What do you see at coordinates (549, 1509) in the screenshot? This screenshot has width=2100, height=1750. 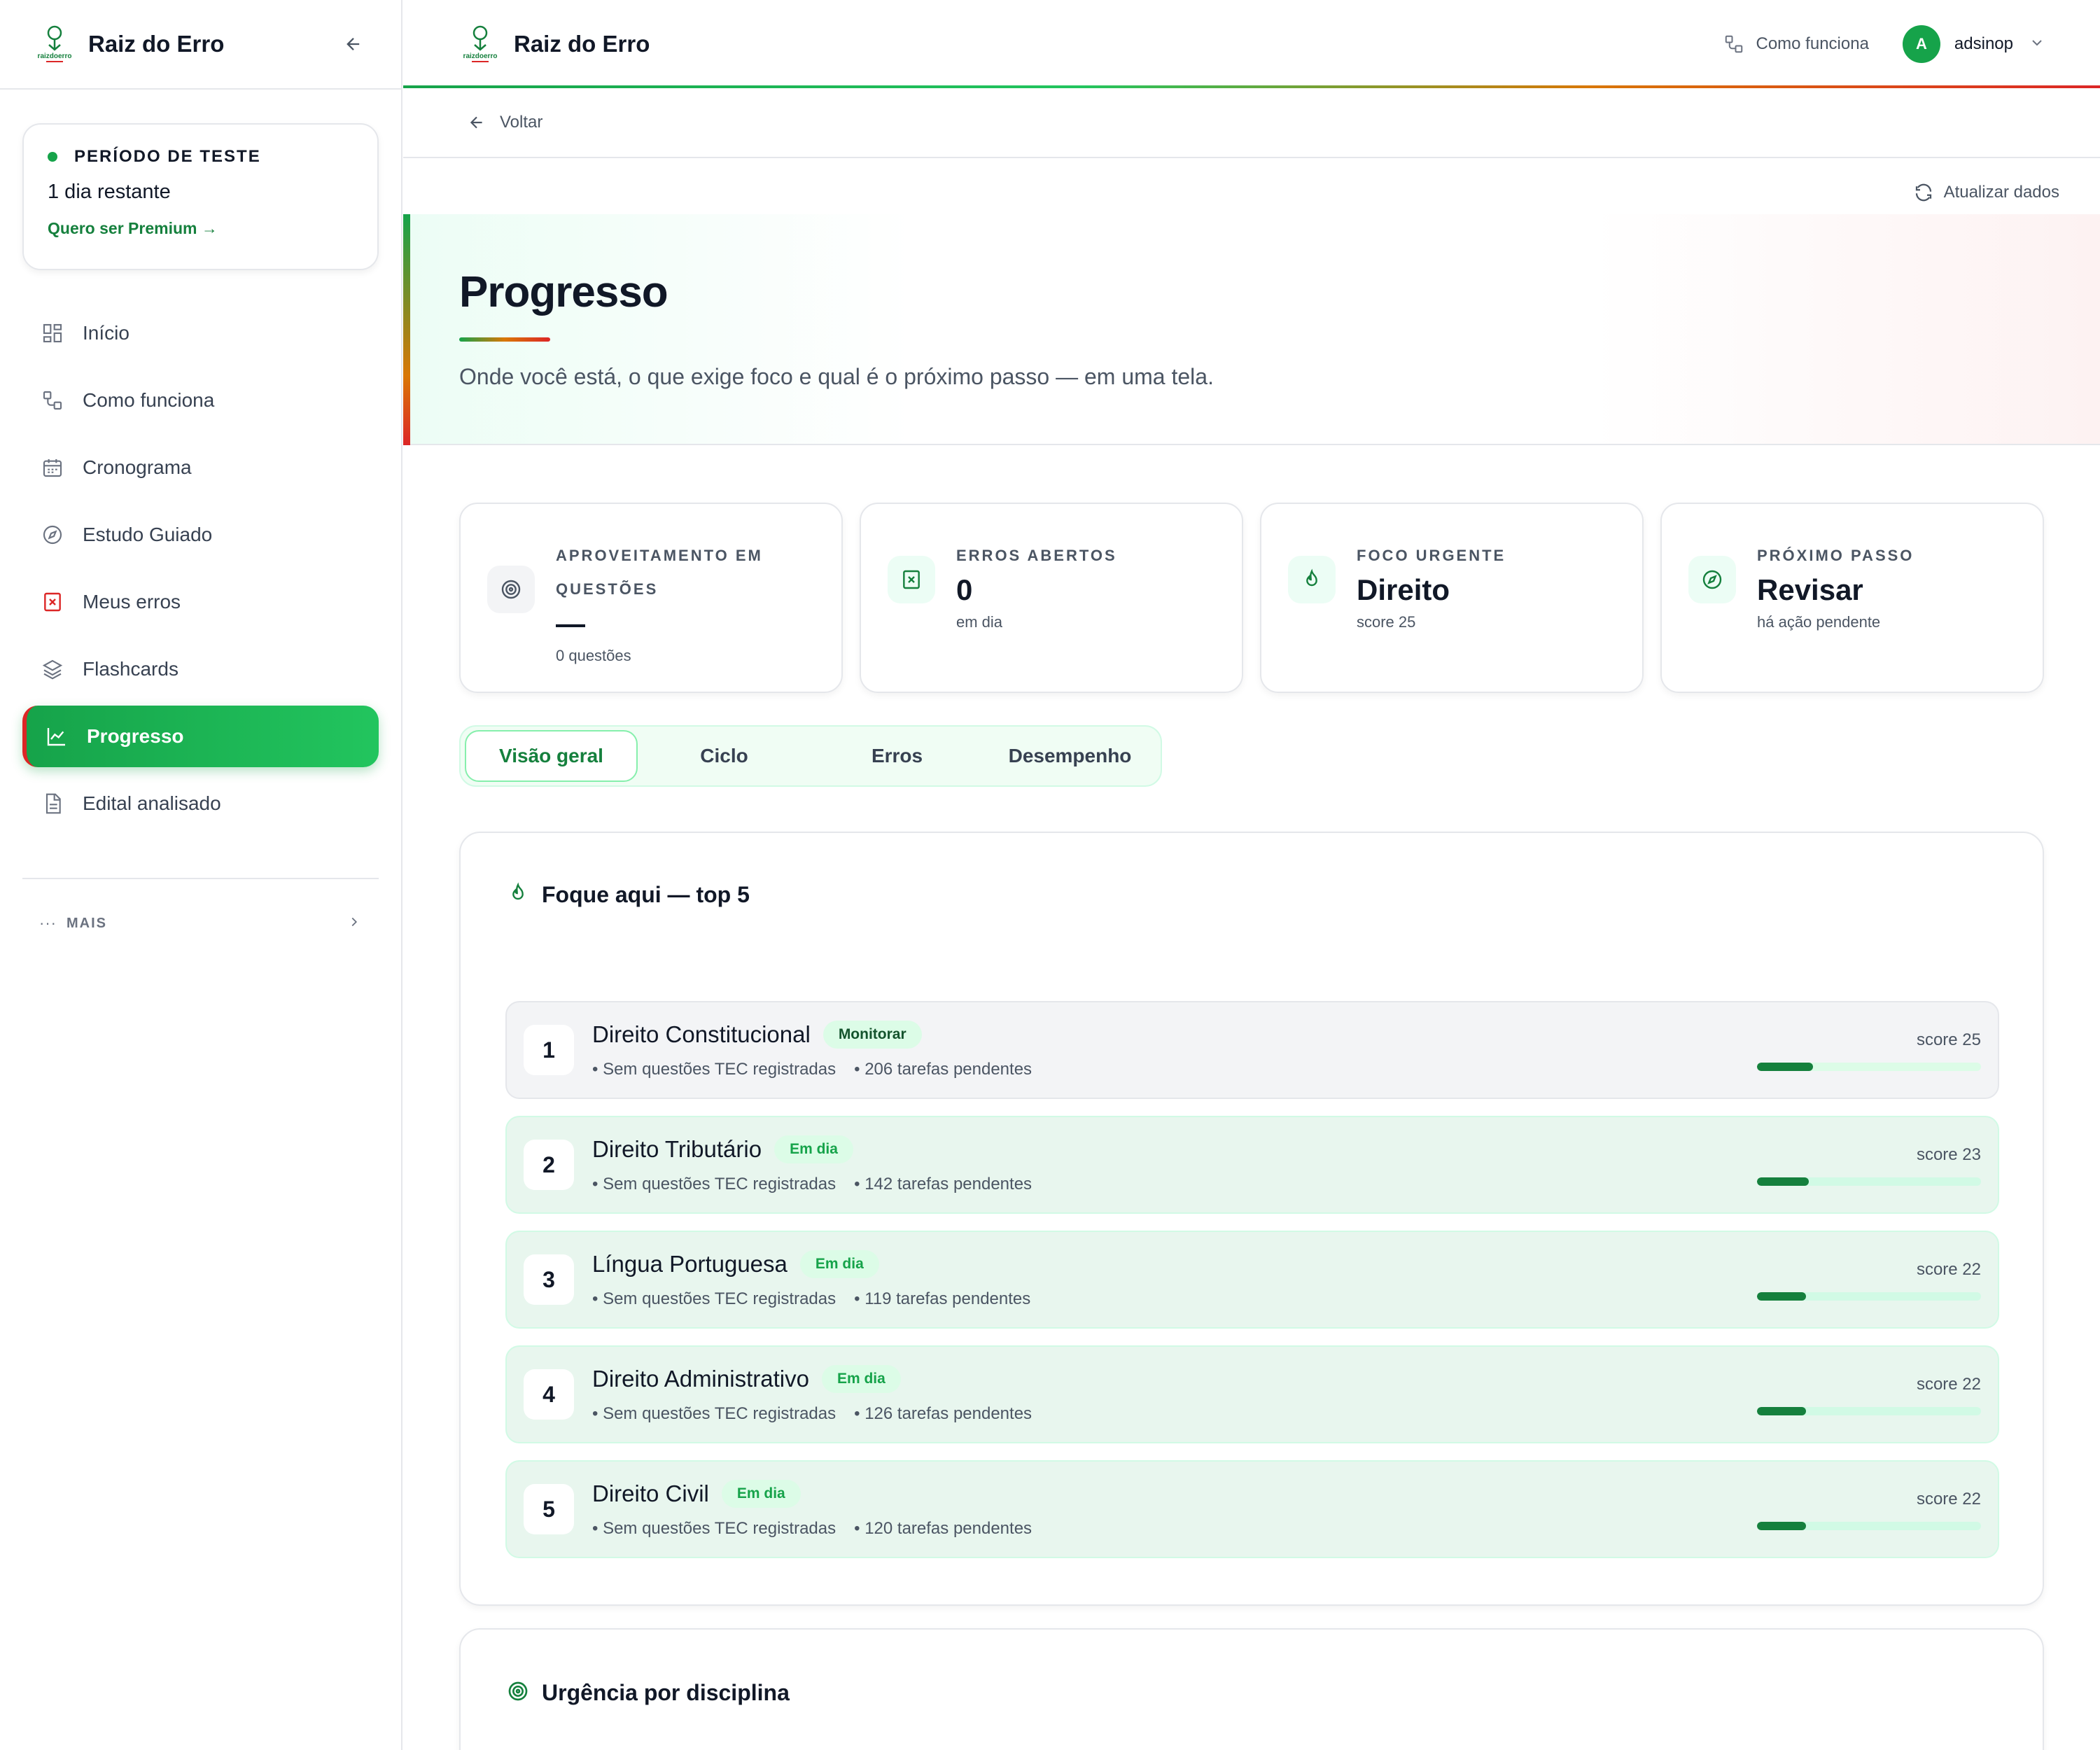 I see `rank-number: 5` at bounding box center [549, 1509].